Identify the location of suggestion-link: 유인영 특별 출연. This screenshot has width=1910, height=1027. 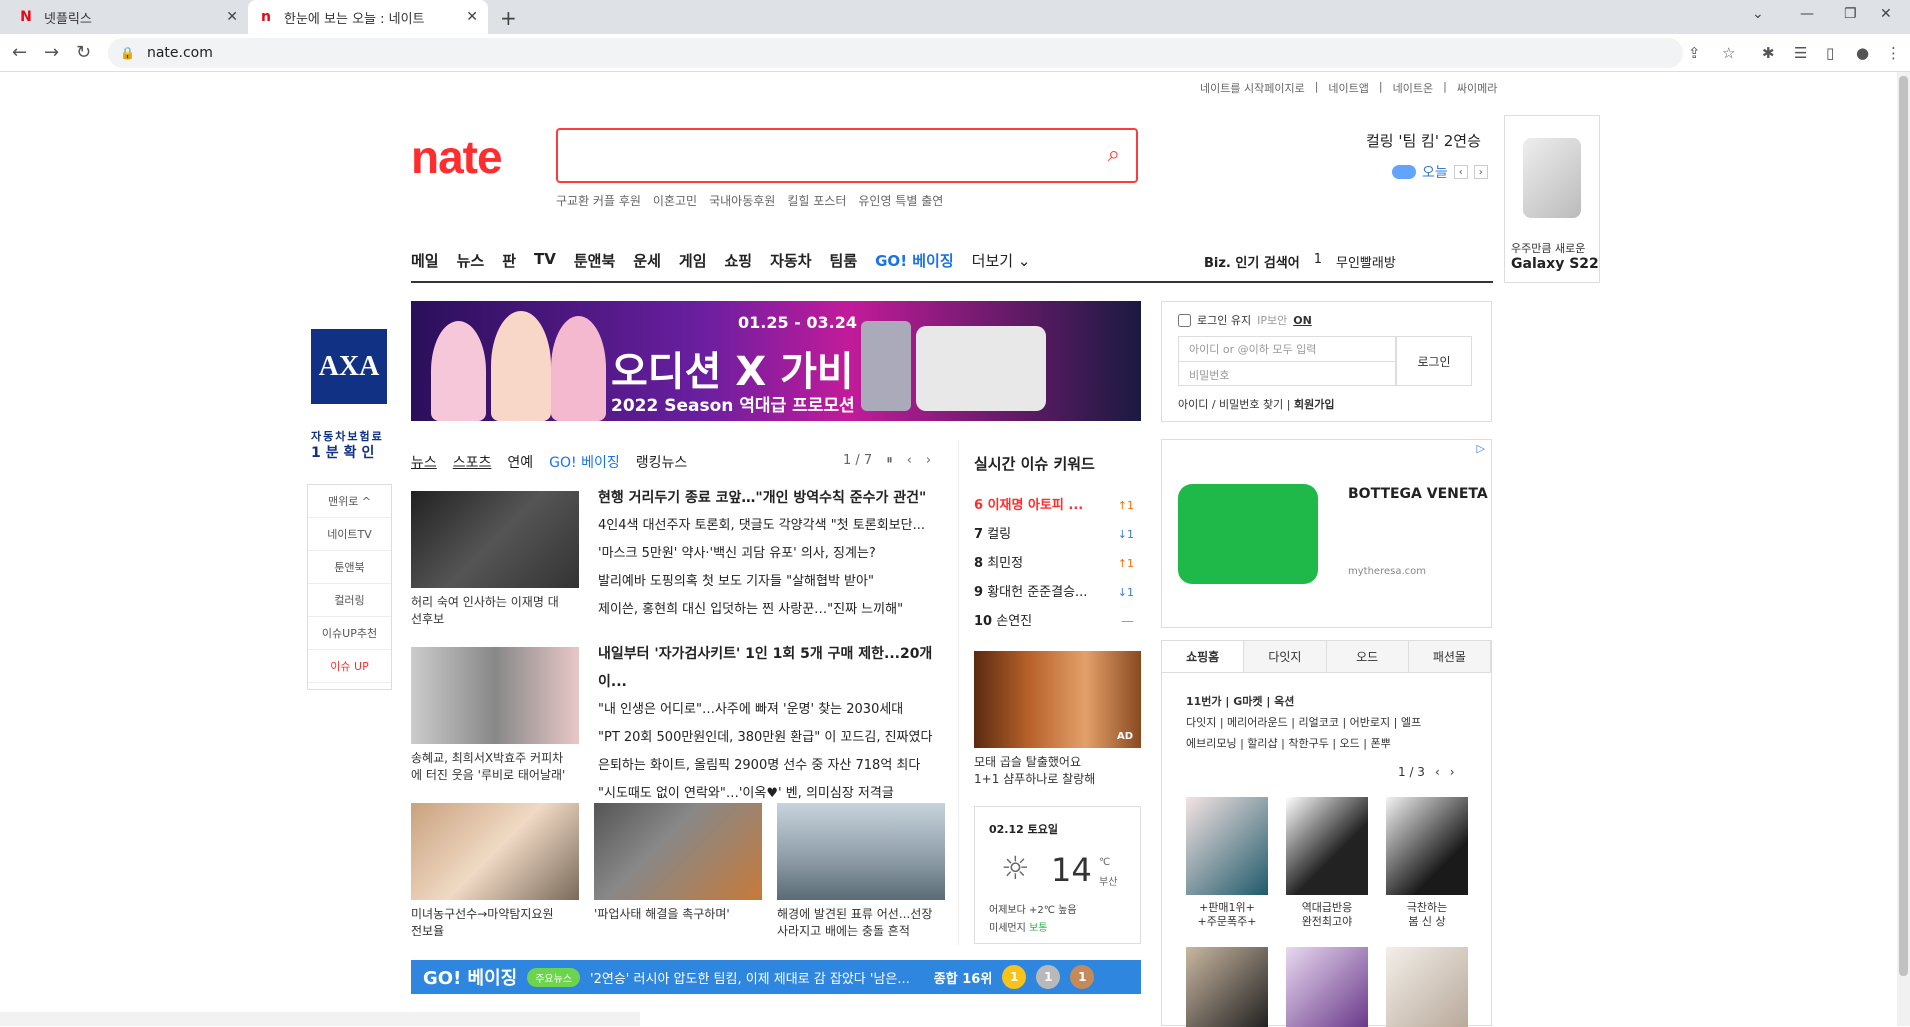
(900, 200).